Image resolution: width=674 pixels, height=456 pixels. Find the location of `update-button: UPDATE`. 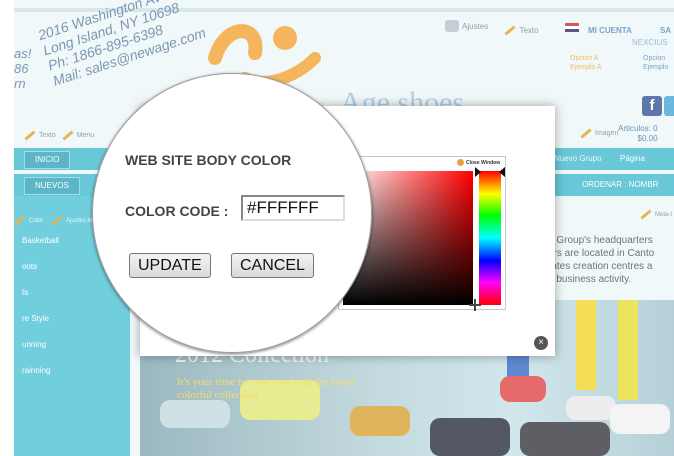

update-button: UPDATE is located at coordinates (170, 265).